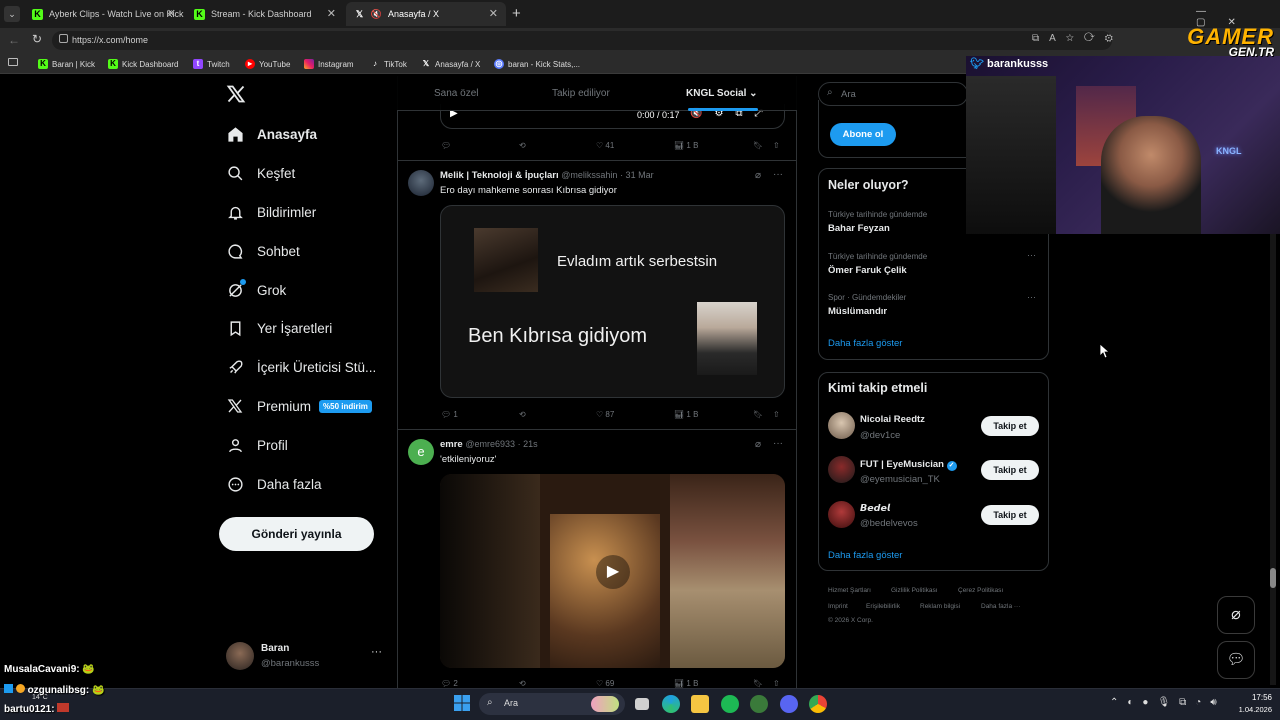 This screenshot has width=1280, height=720. Describe the element at coordinates (104, 14) in the screenshot. I see `tab-ayberk-clips: K Ayberk Clips - Watch Live on Kick ✕` at that location.